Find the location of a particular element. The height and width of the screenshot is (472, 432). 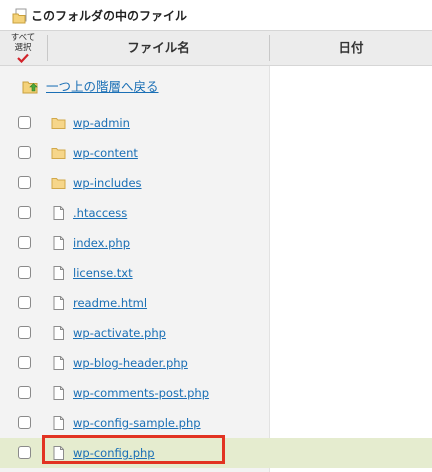

file-row: wp-admin is located at coordinates (216, 123).